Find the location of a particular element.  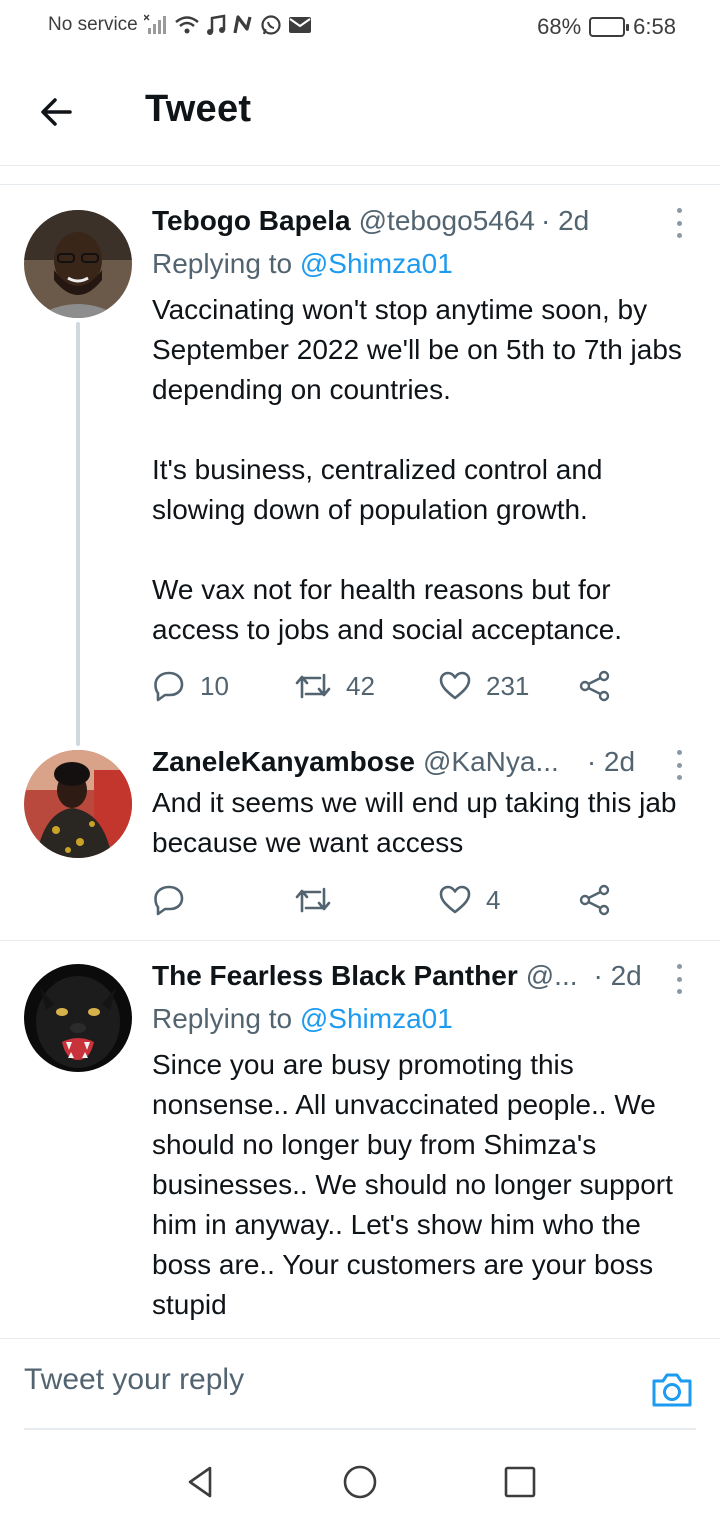

status-left: No service is located at coordinates (180, 25).